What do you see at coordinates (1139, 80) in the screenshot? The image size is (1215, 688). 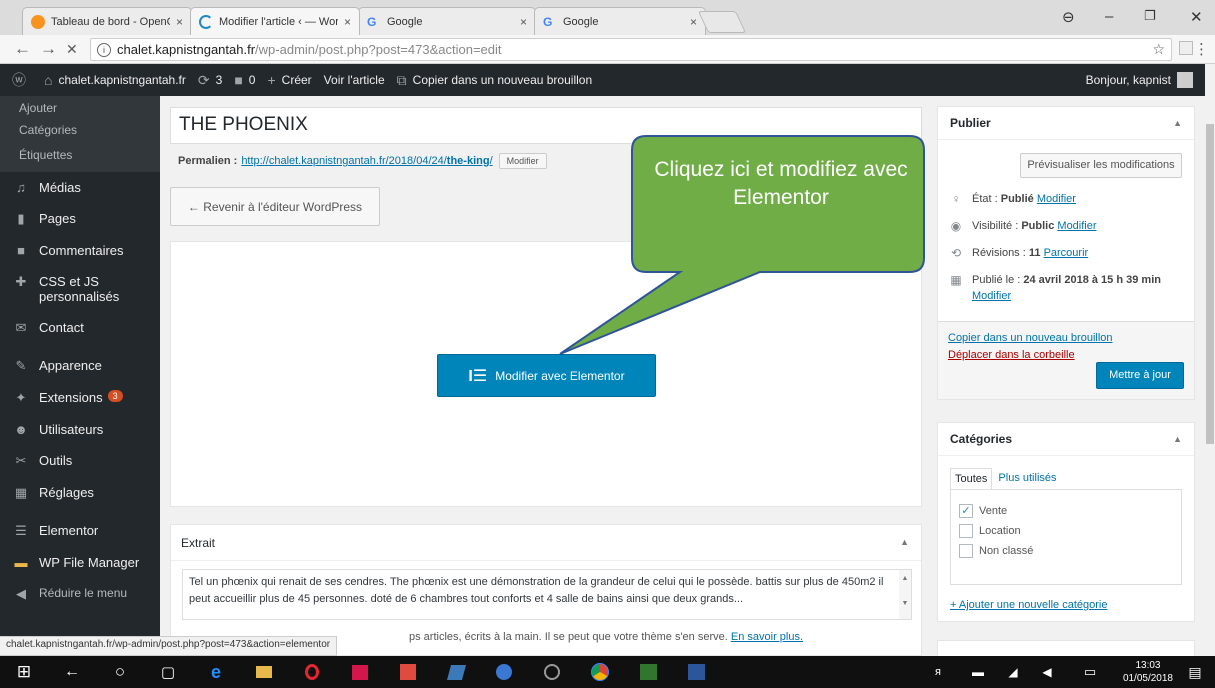 I see `admin-bar-account: Bonjour, kapnist` at bounding box center [1139, 80].